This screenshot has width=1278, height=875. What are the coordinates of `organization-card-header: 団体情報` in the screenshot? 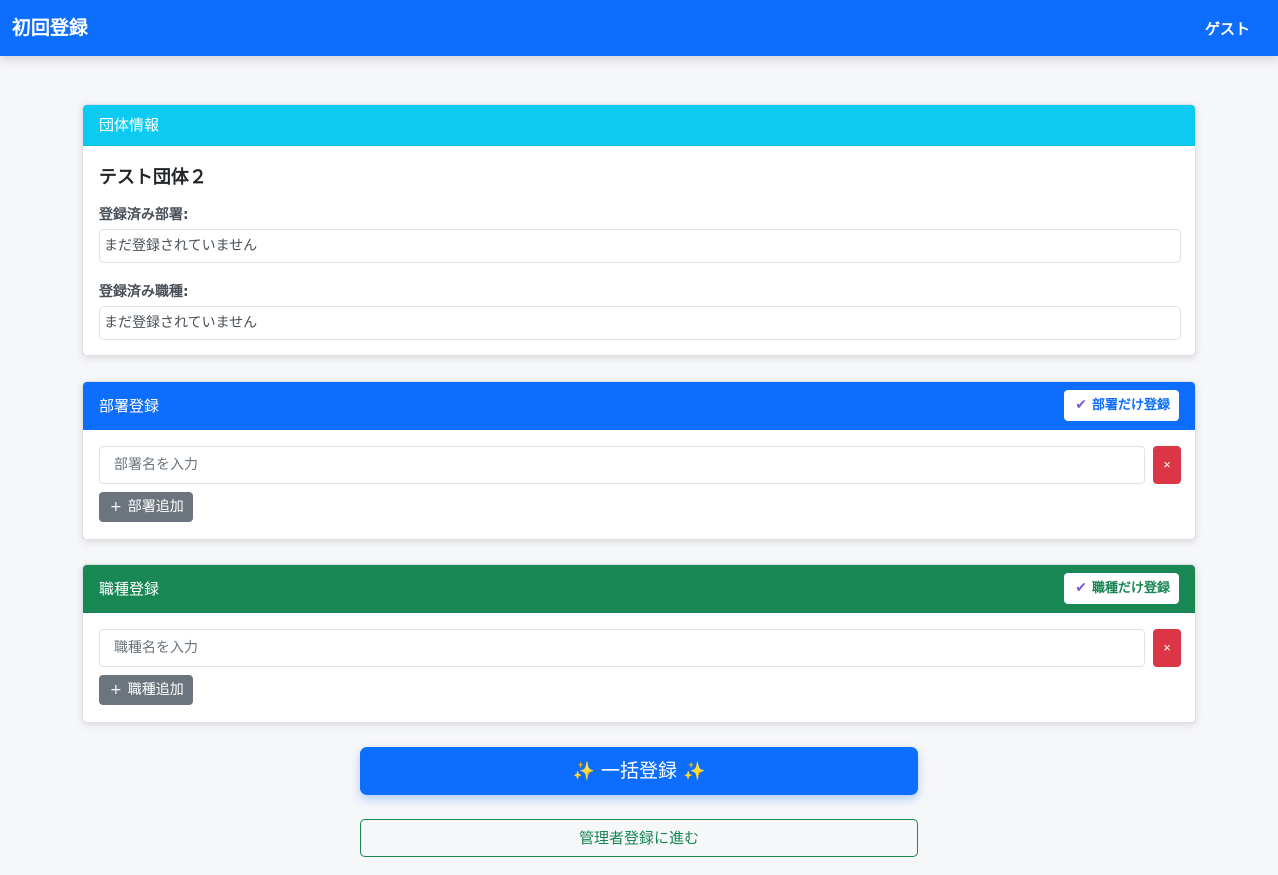 It's located at (639, 125).